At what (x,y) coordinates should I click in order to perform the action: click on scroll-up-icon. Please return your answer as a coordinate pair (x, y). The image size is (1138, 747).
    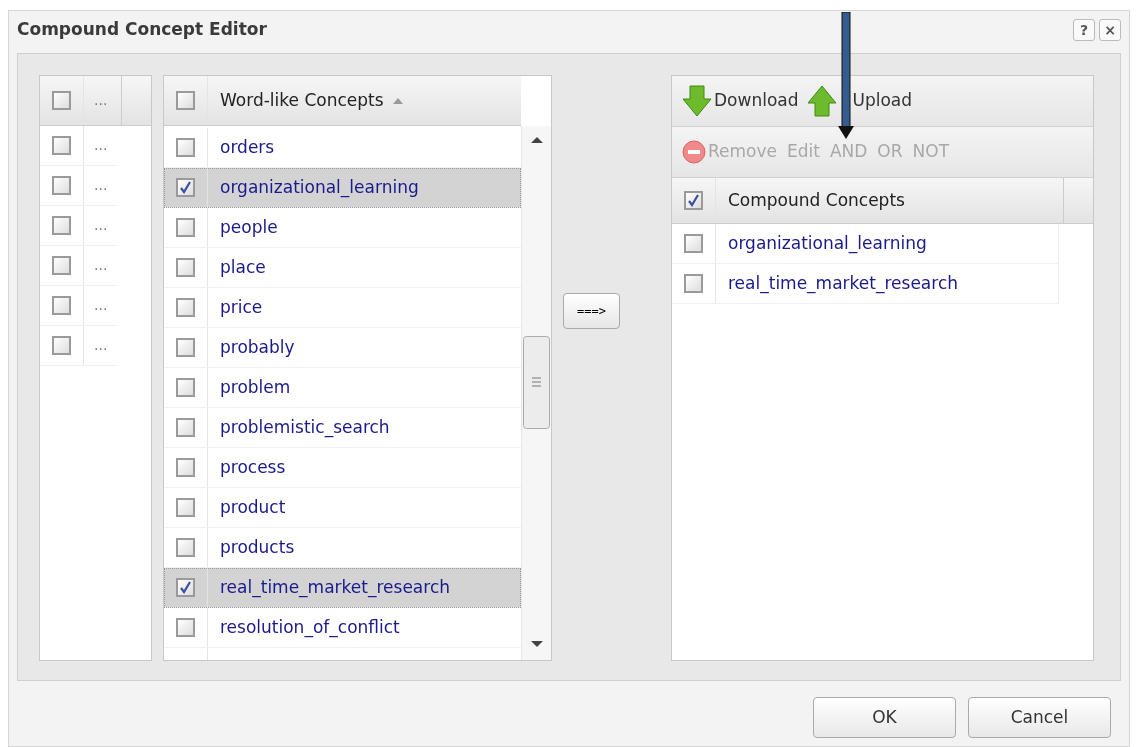
    Looking at the image, I should click on (537, 140).